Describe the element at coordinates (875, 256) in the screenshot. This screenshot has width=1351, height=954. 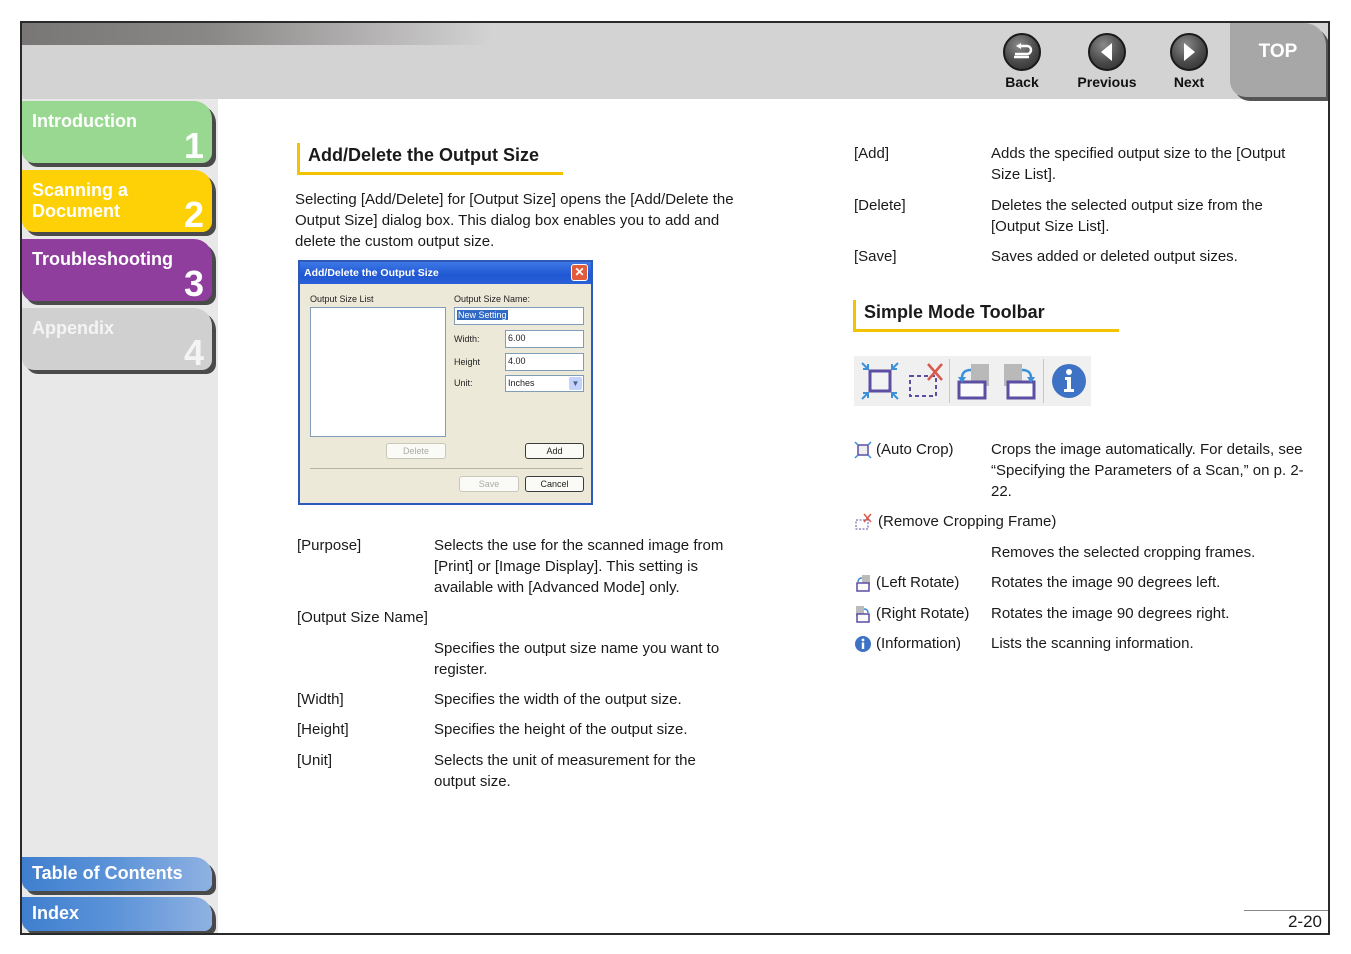
I see `definition-term: [Save]` at that location.